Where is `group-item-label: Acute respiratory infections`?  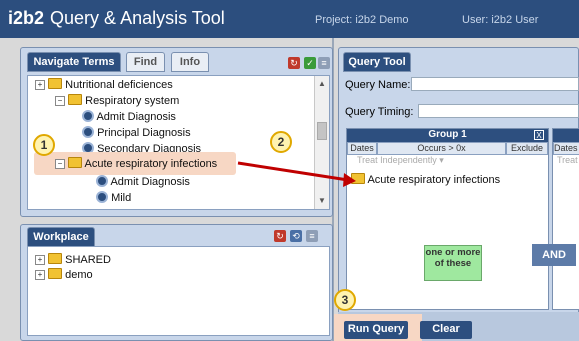
group-item-label: Acute respiratory infections is located at coordinates (434, 180).